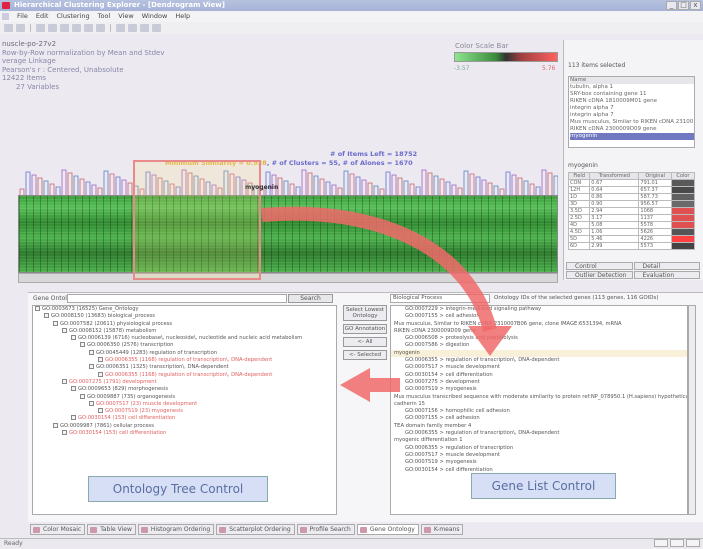 The height and width of the screenshot is (549, 703). Describe the element at coordinates (631, 183) in the screenshot. I see `table-row: CON 0.67 791.01` at that location.